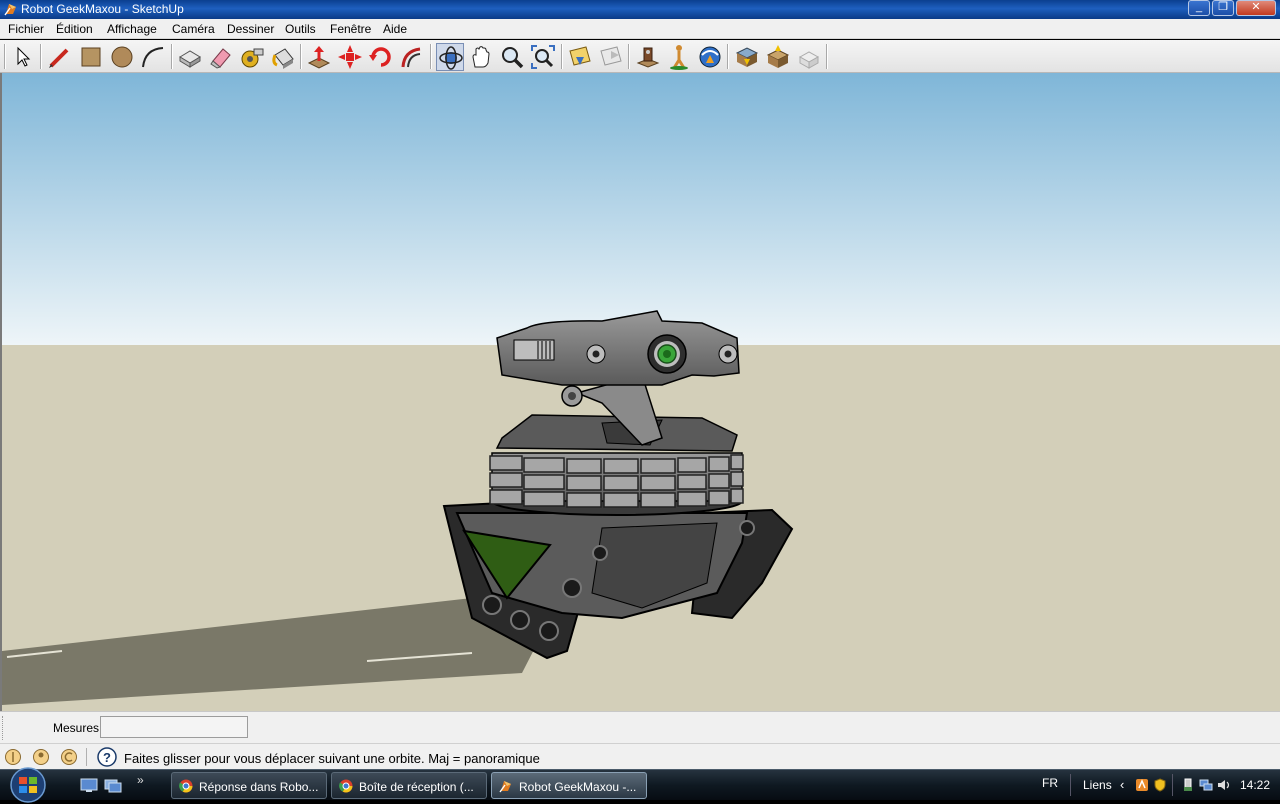 The height and width of the screenshot is (804, 1280). Describe the element at coordinates (1188, 785) in the screenshot. I see `usb-device-icon` at that location.